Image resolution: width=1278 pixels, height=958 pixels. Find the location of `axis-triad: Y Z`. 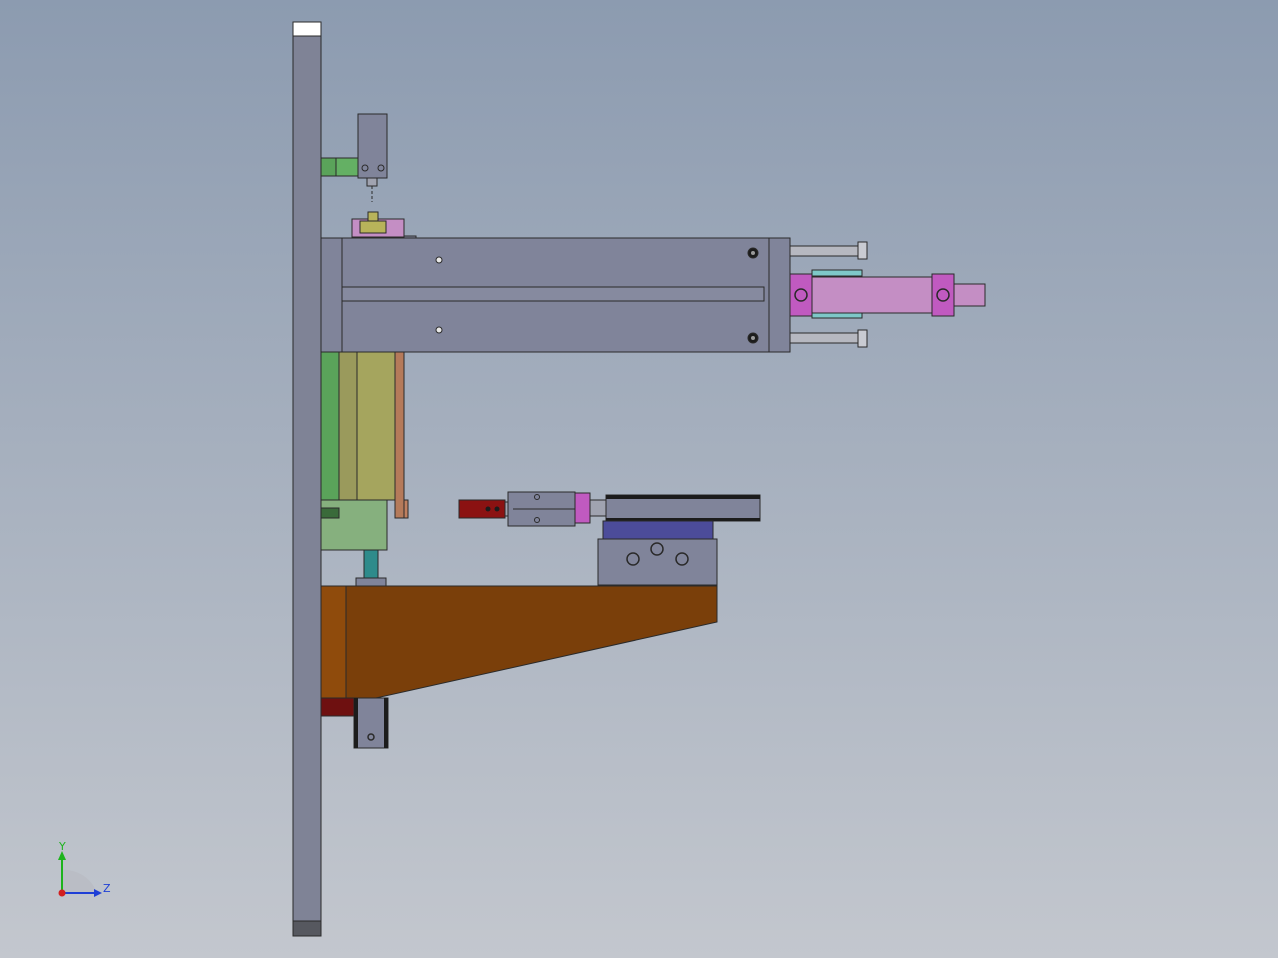

axis-triad: Y Z is located at coordinates (84, 868).